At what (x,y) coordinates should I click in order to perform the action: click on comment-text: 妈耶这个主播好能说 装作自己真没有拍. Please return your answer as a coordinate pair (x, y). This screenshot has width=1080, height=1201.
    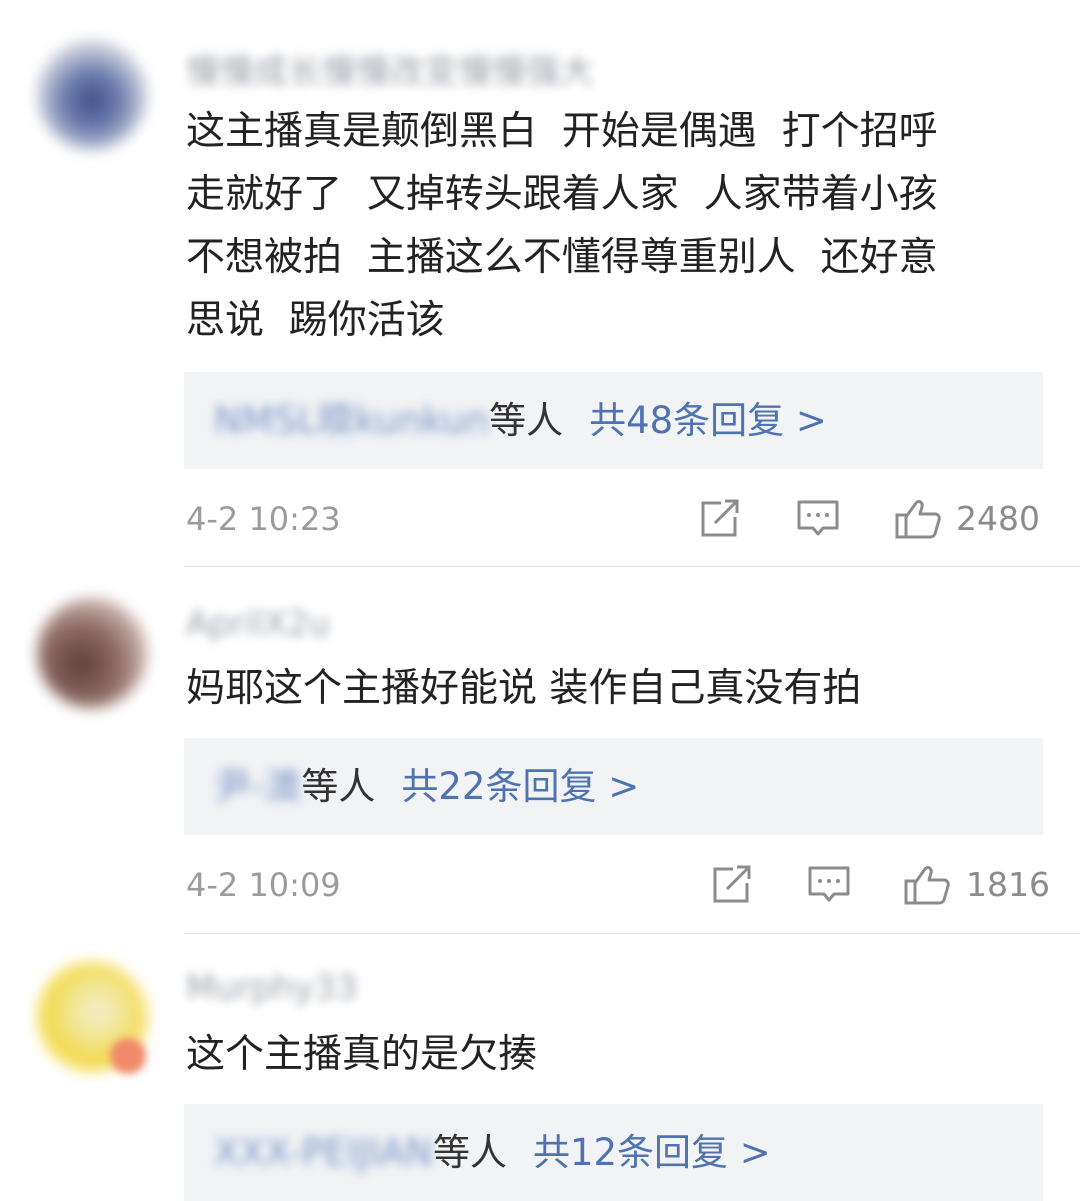
    Looking at the image, I should click on (524, 688).